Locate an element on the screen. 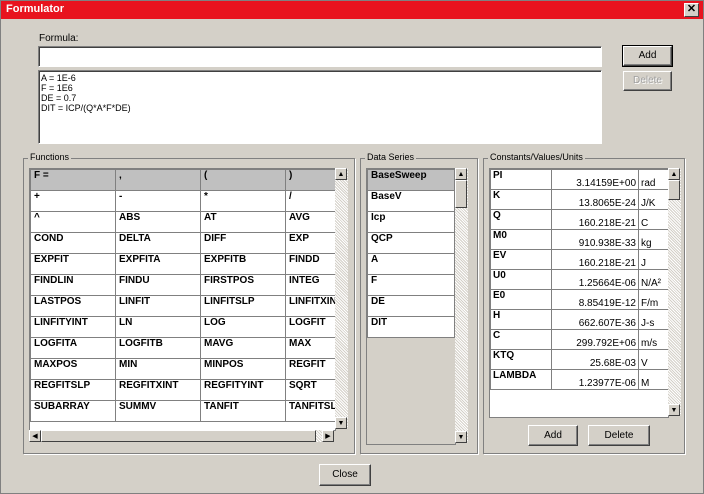 Image resolution: width=704 pixels, height=494 pixels. function-cell: ) is located at coordinates (310, 180).